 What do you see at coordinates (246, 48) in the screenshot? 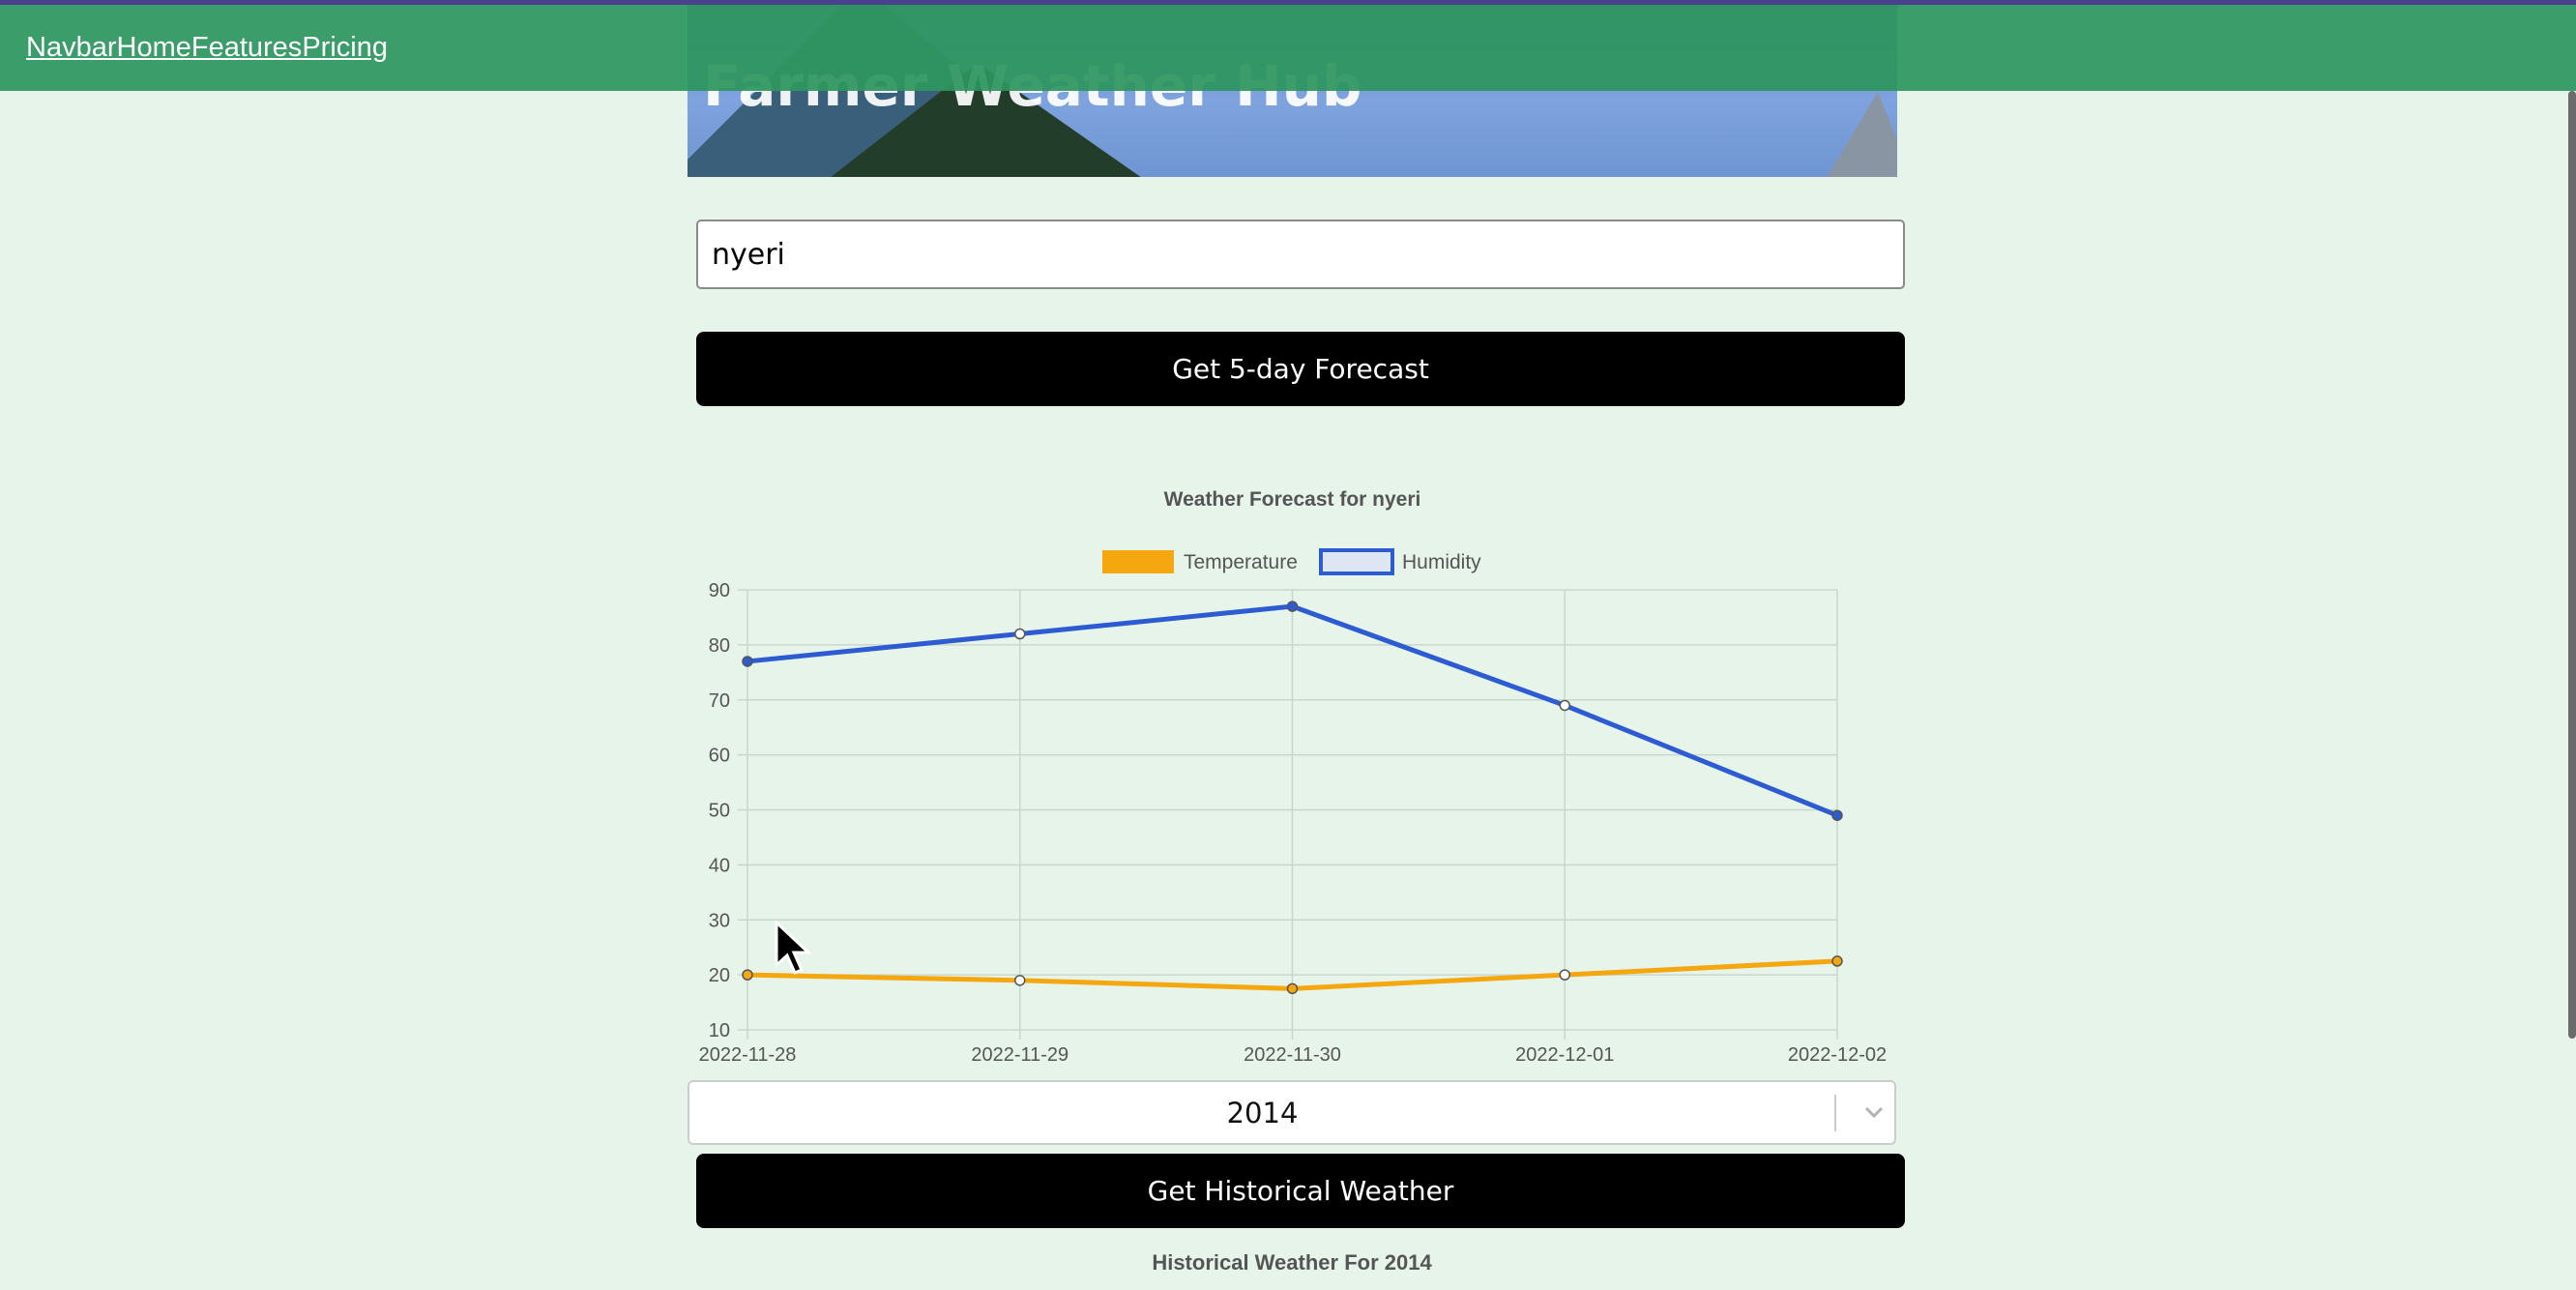
I see `nav-link-features: Features` at bounding box center [246, 48].